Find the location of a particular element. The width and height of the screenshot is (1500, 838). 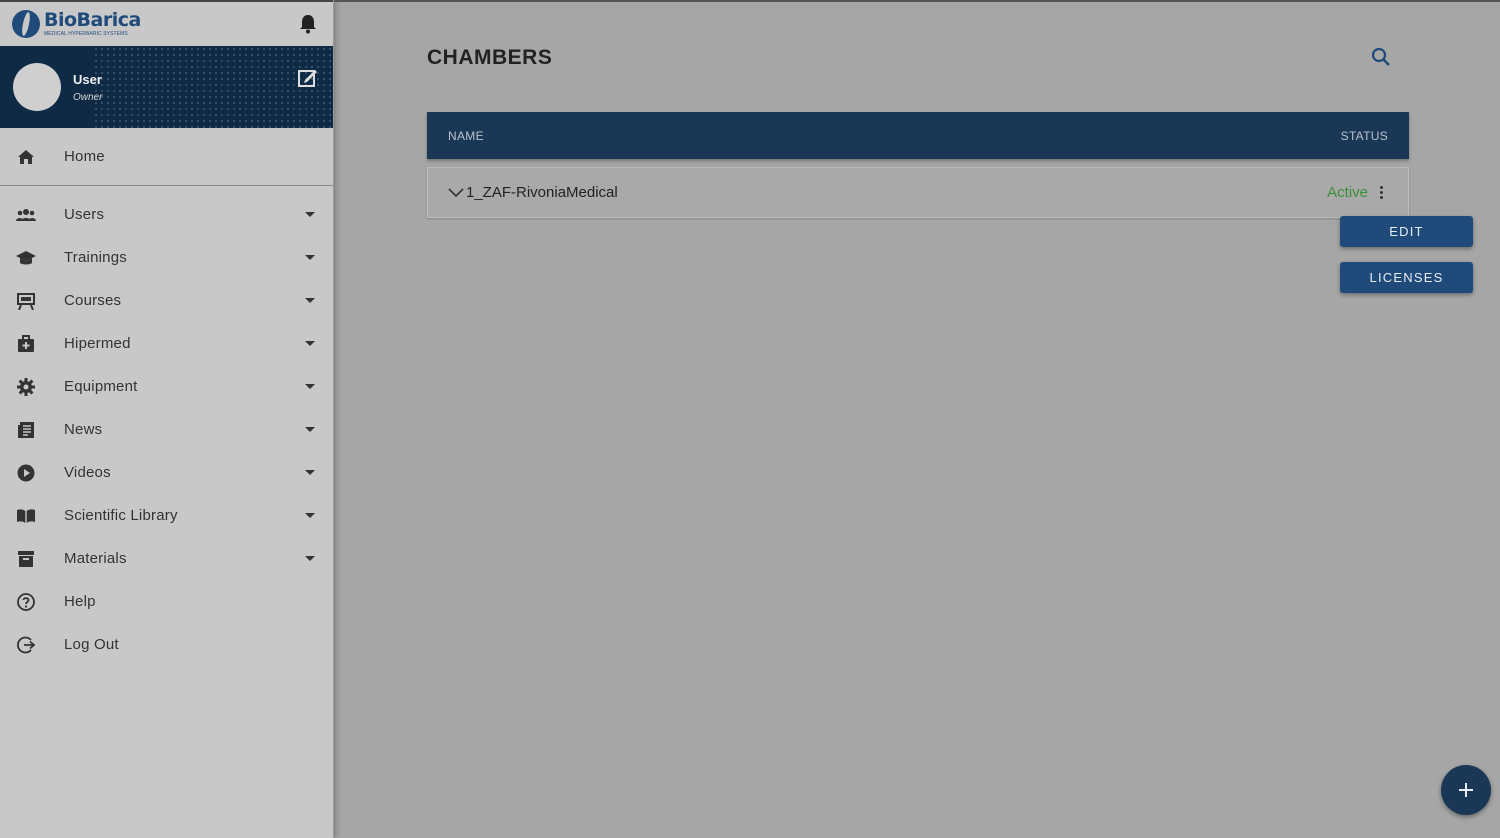

sidebar-item-label: Users is located at coordinates (84, 214).